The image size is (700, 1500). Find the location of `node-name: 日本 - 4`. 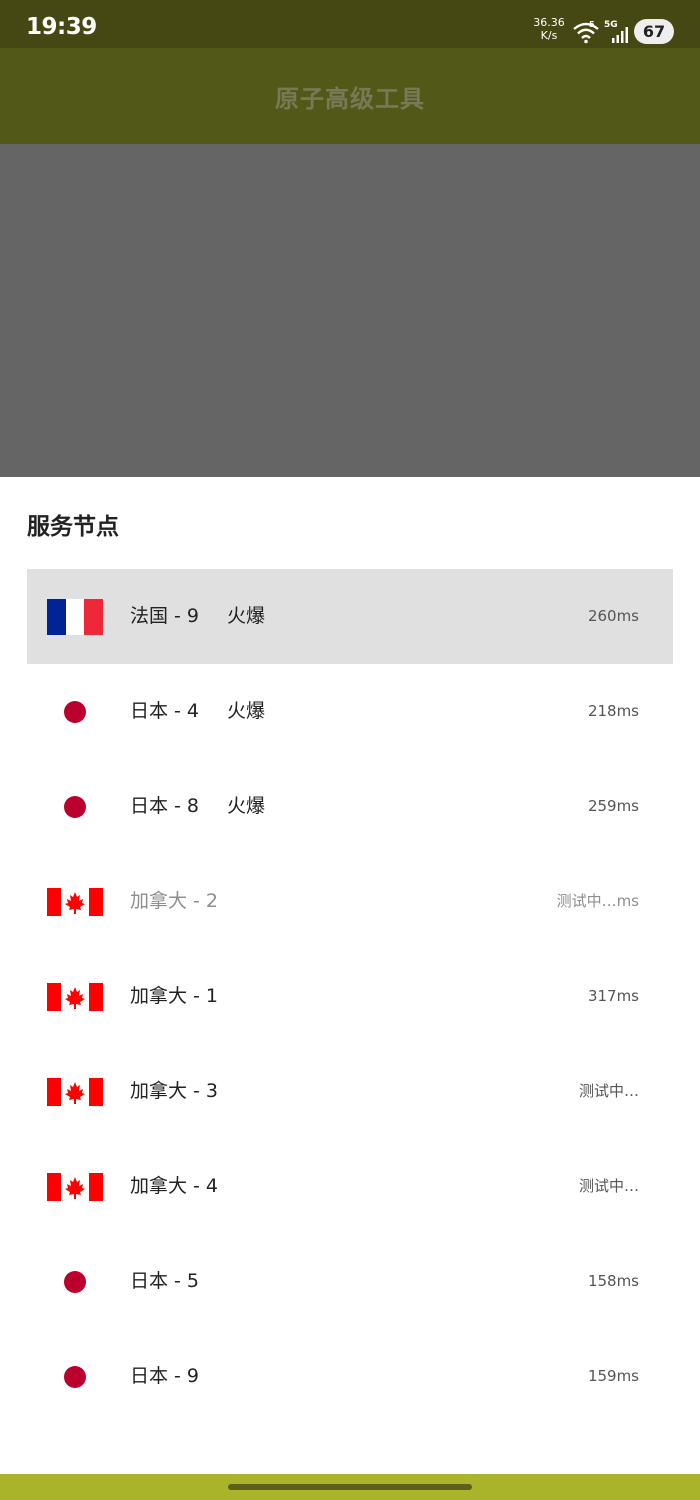

node-name: 日本 - 4 is located at coordinates (165, 711).